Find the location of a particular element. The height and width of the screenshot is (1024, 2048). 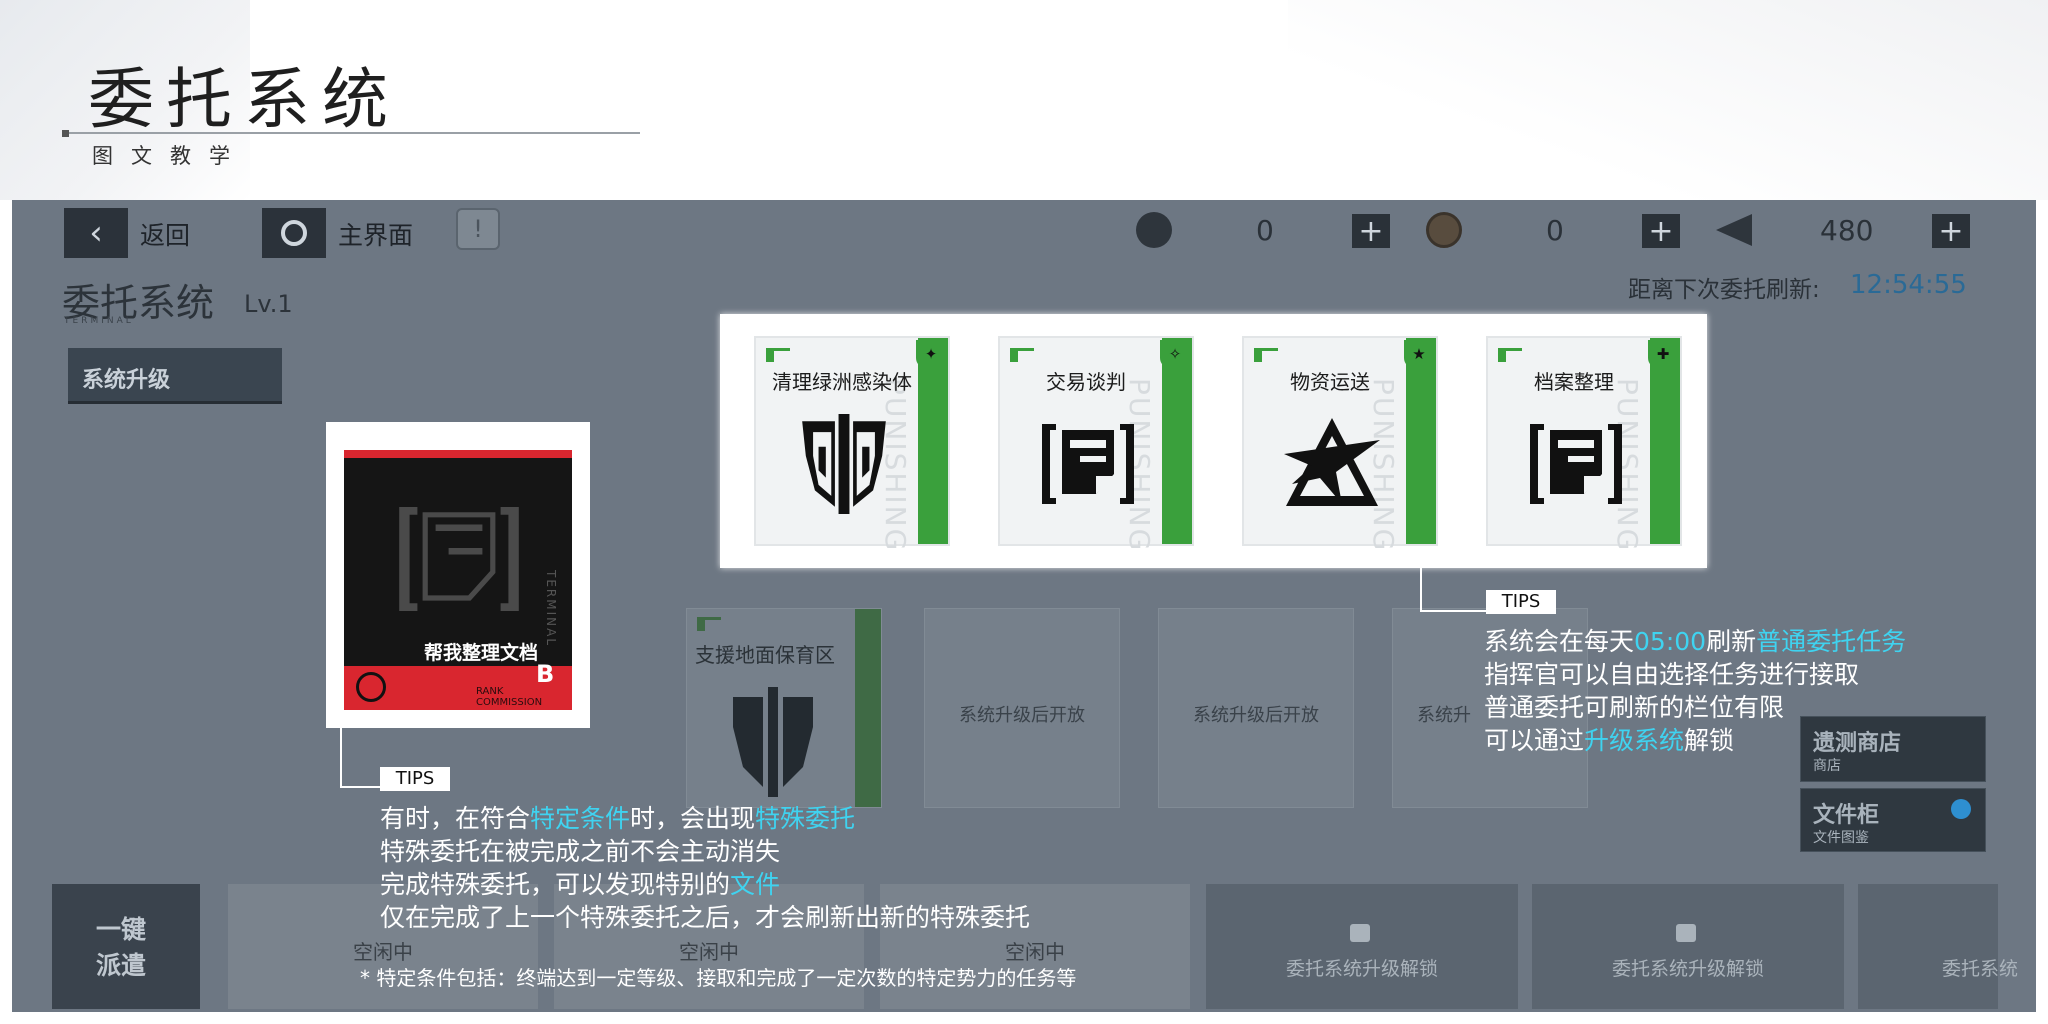

refresh-label: 距离下次委托刷新: is located at coordinates (1724, 290).